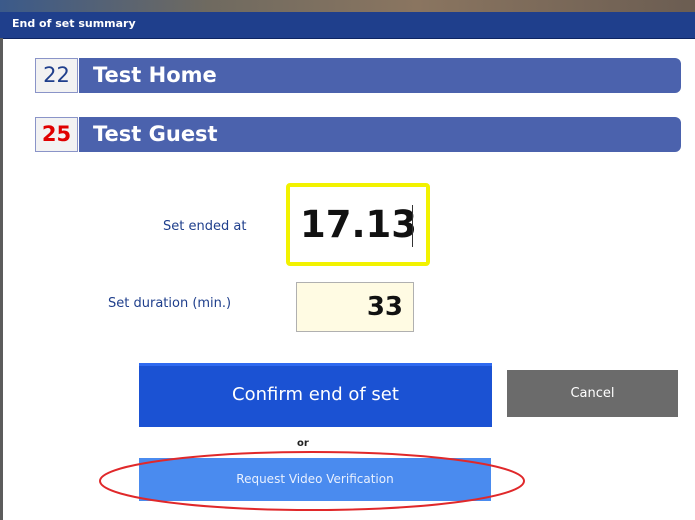 Image resolution: width=695 pixels, height=520 pixels. Describe the element at coordinates (315, 395) in the screenshot. I see `confirm-end-of-set-button: Confirm end of set` at that location.